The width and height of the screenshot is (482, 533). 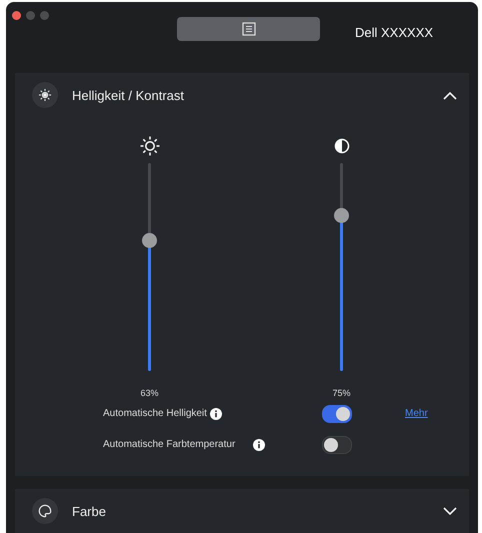 What do you see at coordinates (249, 29) in the screenshot?
I see `document-icon` at bounding box center [249, 29].